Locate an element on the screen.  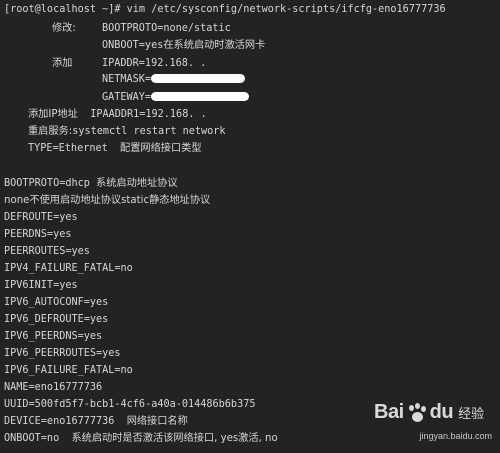
gateway-note: GATEWAY= is located at coordinates (176, 98).